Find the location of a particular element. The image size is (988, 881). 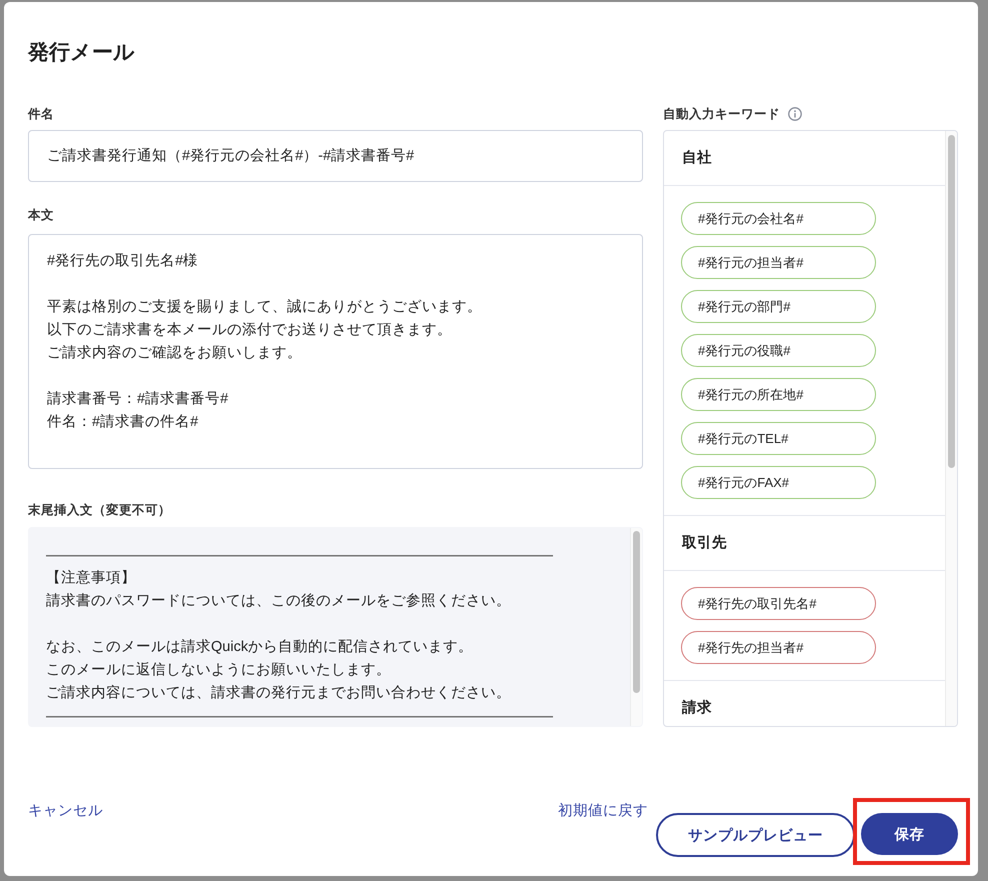

keyword-chip: #発行先の取引先名# is located at coordinates (778, 603).